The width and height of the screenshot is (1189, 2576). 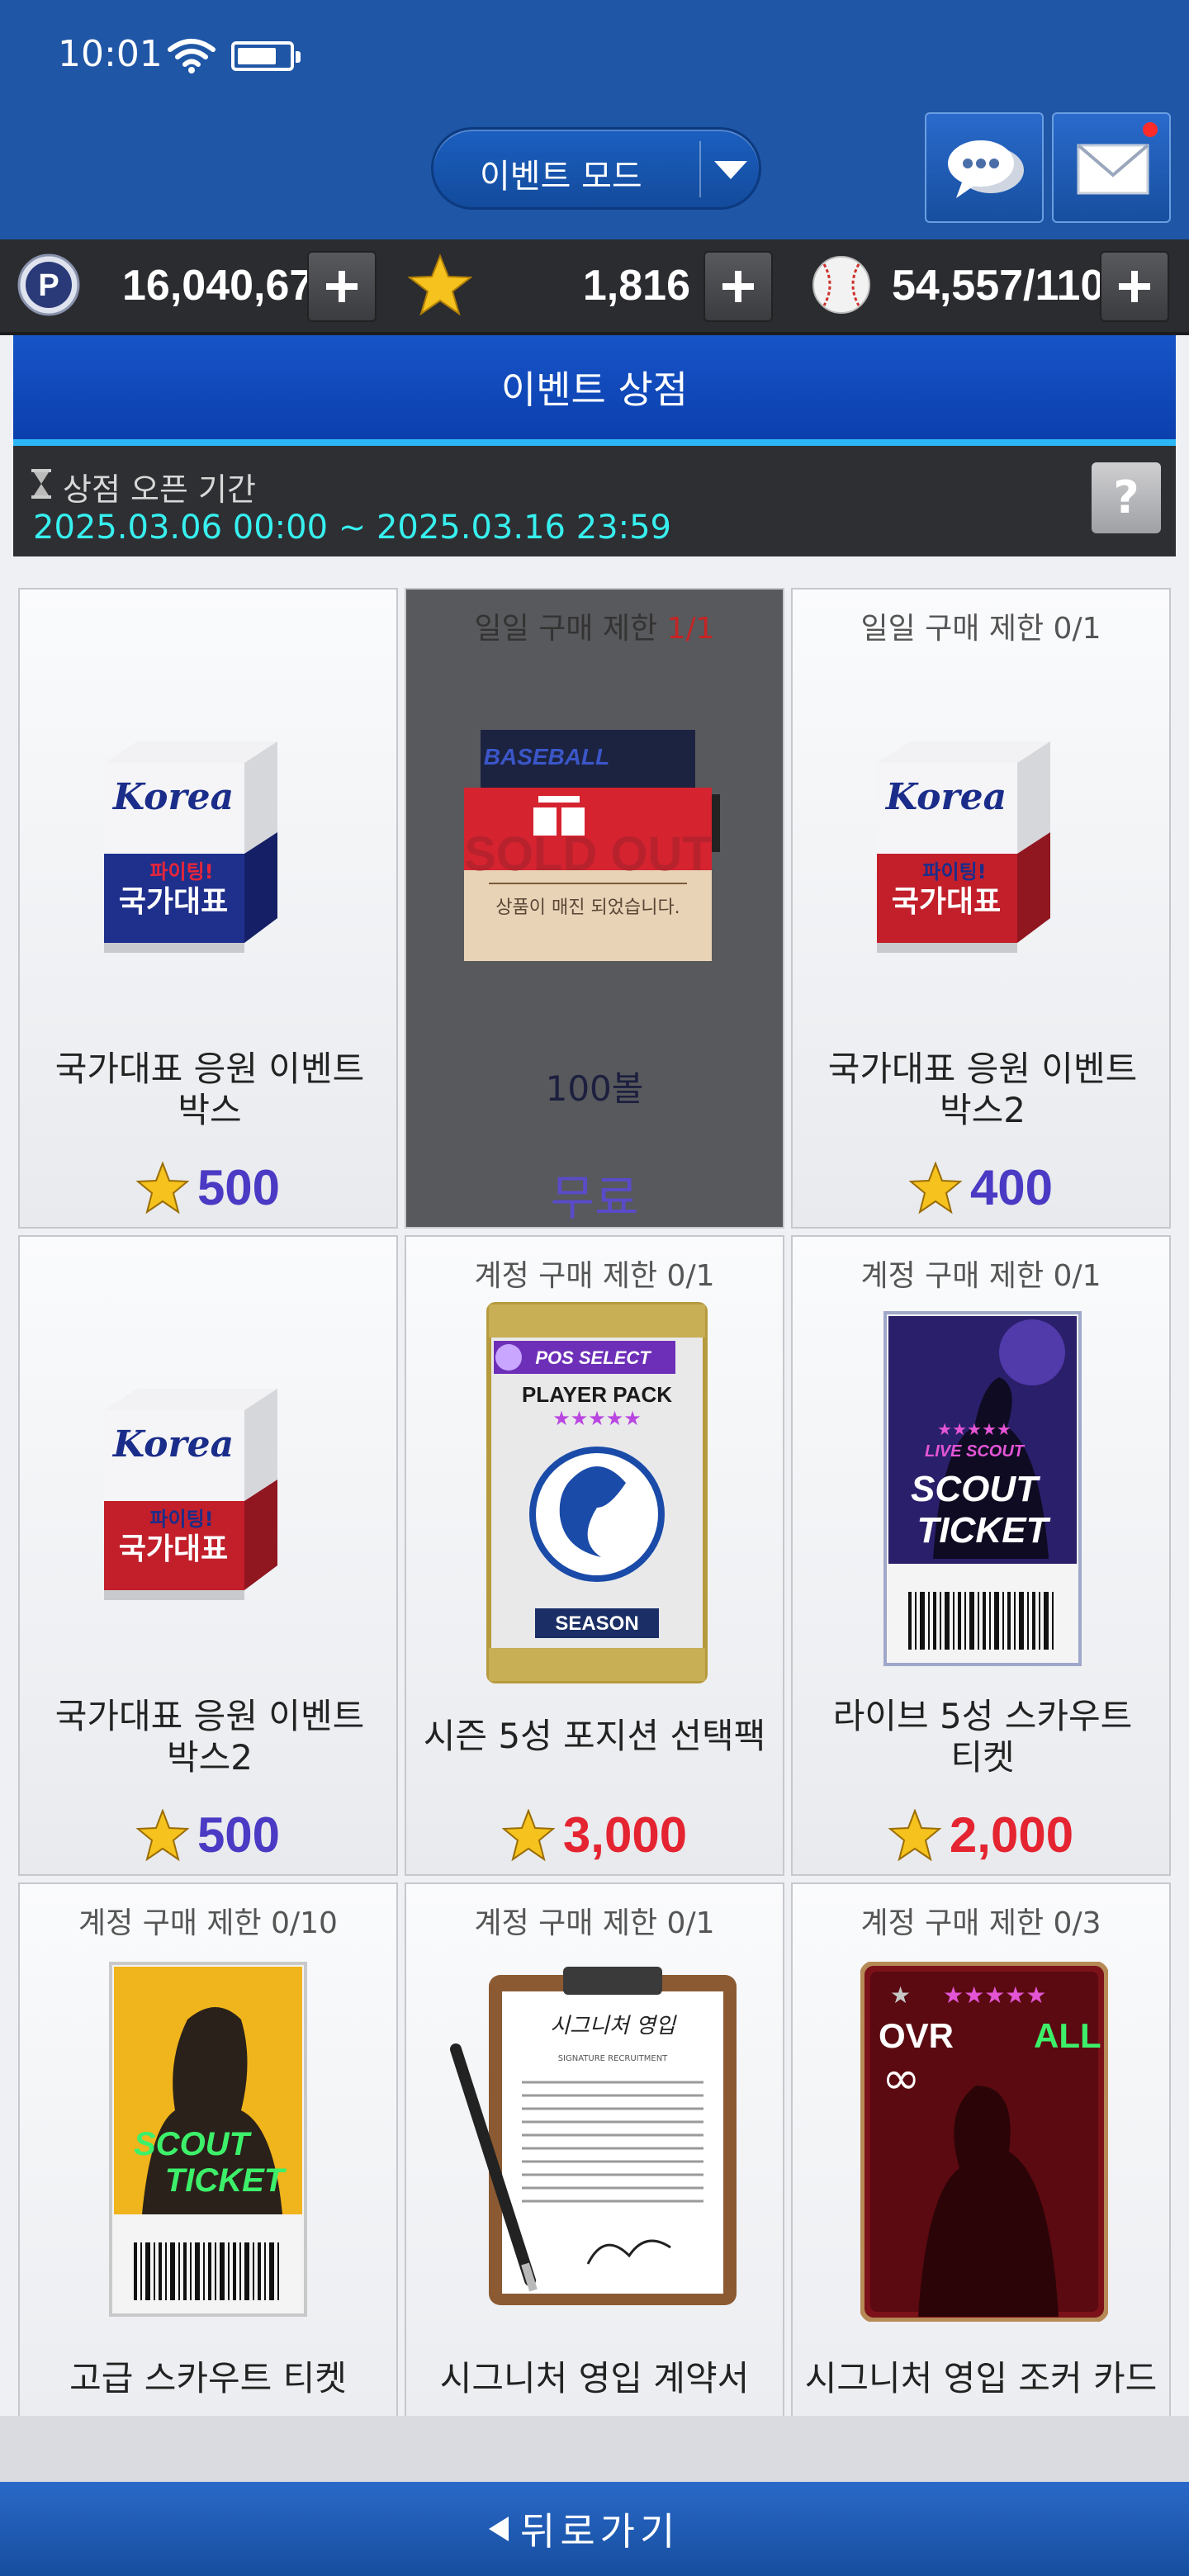 I want to click on add-stars-button, so click(x=738, y=286).